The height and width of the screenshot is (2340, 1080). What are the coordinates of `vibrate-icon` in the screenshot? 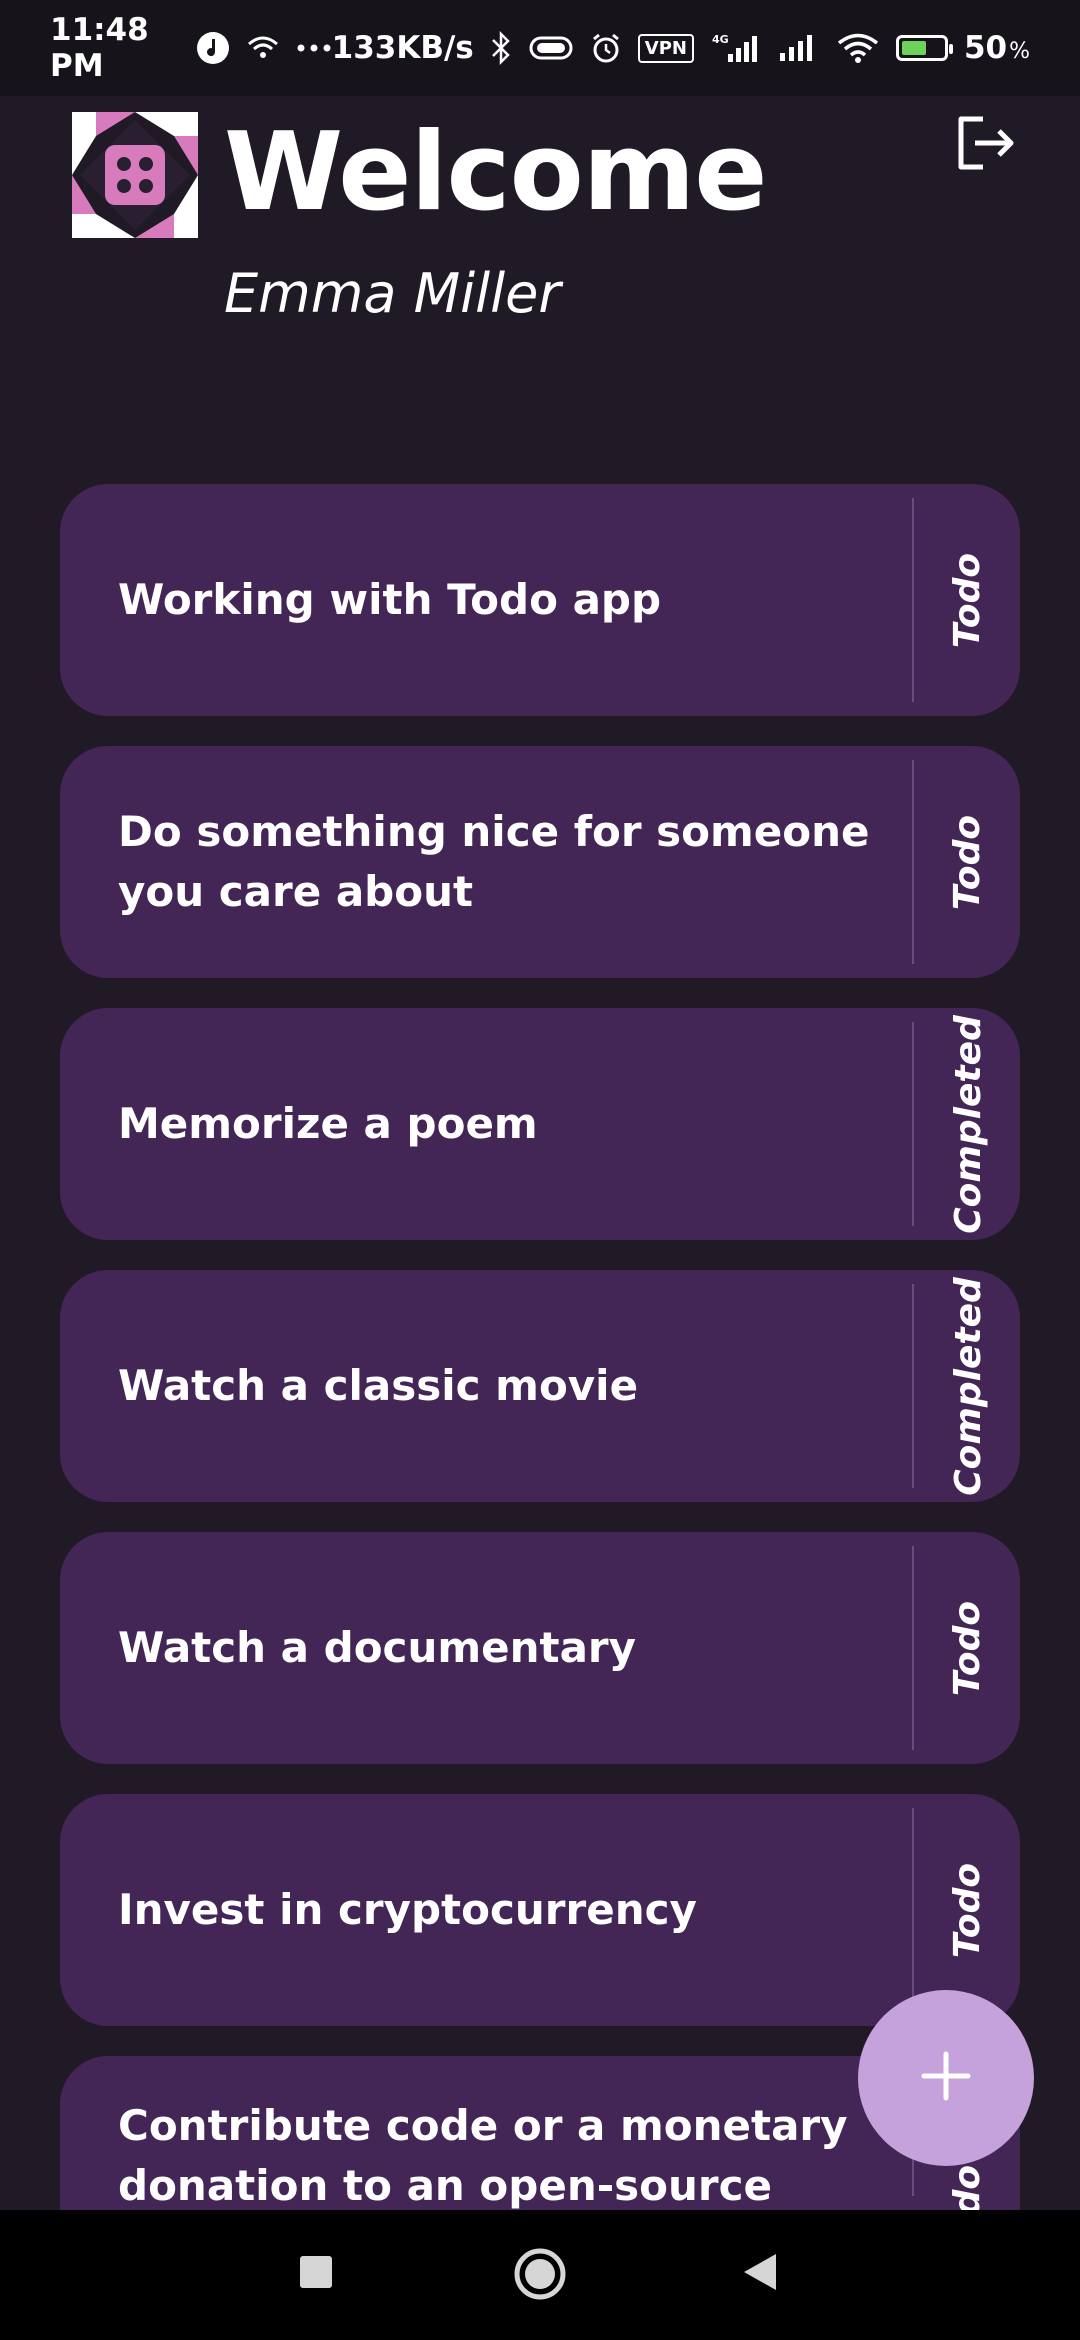 It's located at (551, 48).